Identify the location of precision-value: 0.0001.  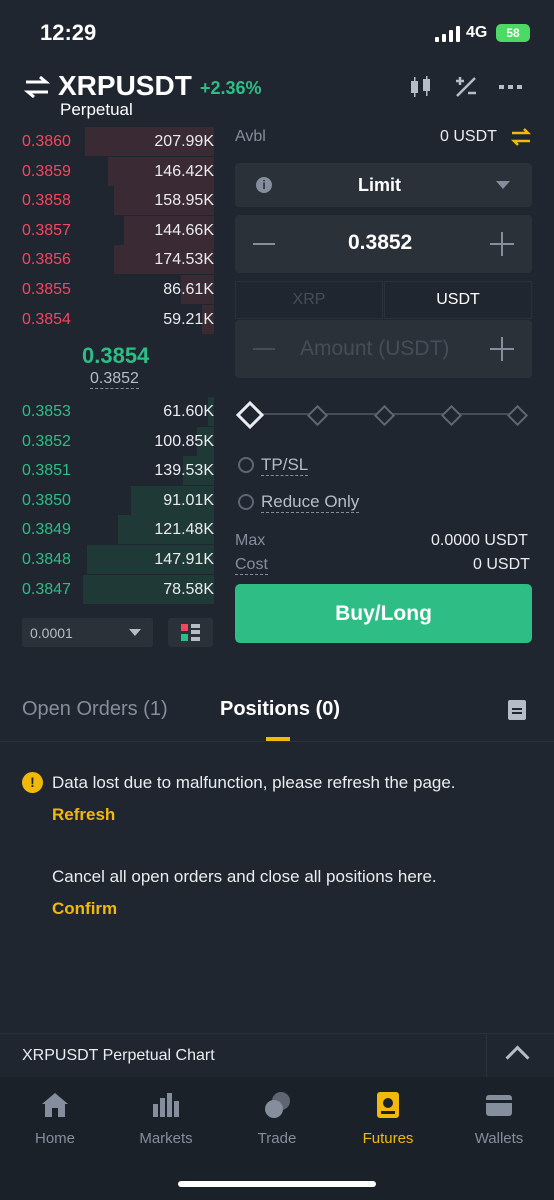
(51, 633).